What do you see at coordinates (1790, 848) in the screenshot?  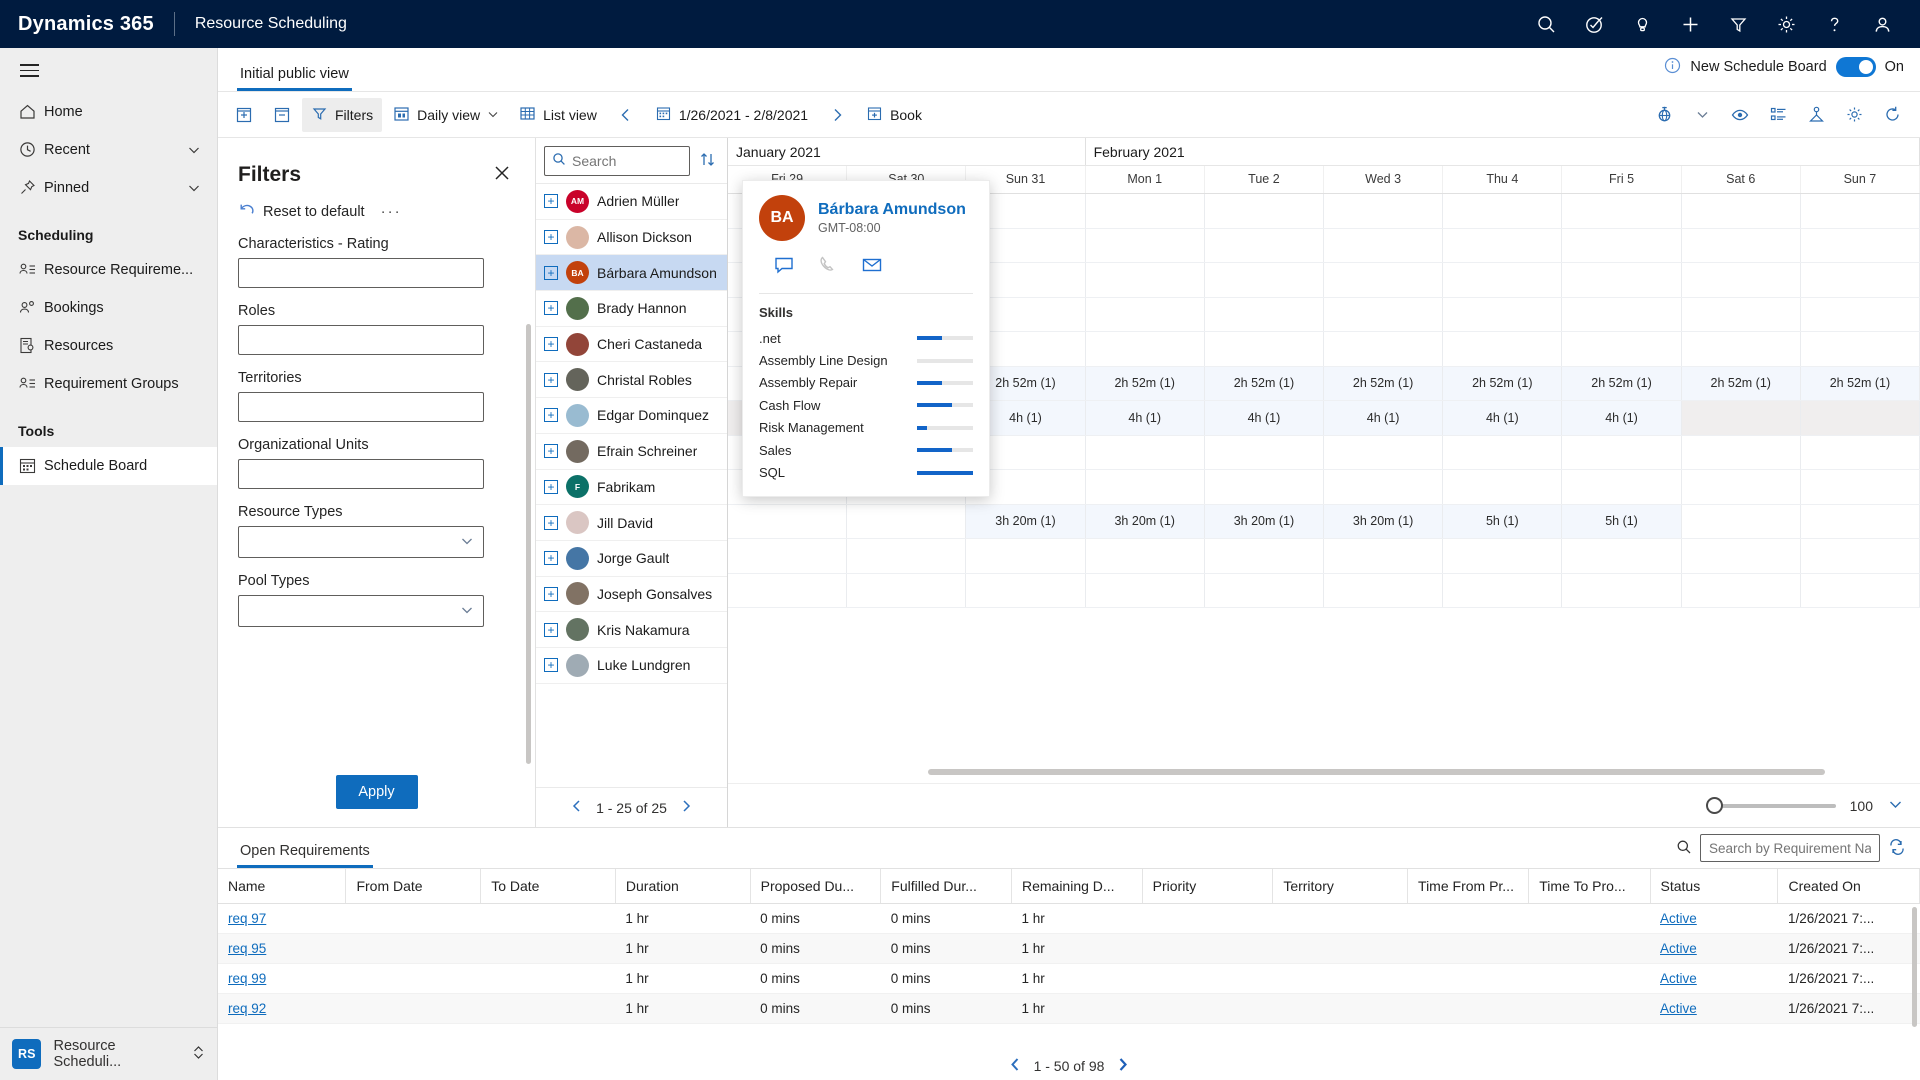 I see `requirement-search-box` at bounding box center [1790, 848].